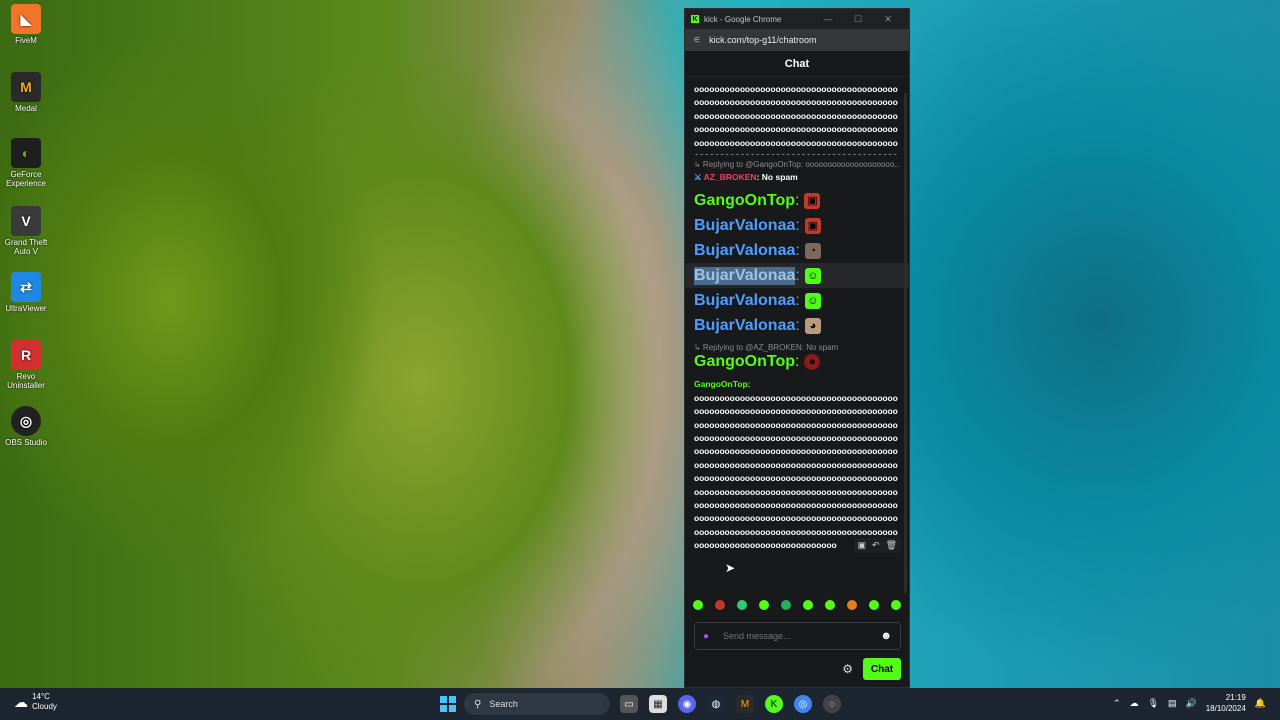 The height and width of the screenshot is (720, 1280). What do you see at coordinates (797, 225) in the screenshot?
I see `chat-message: BujarValonaa: ▣` at bounding box center [797, 225].